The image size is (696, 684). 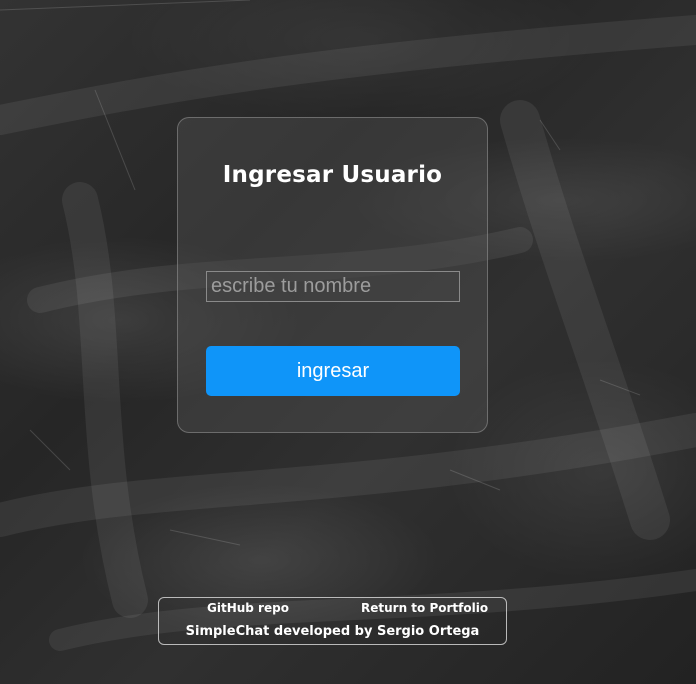 What do you see at coordinates (332, 175) in the screenshot?
I see `login-title: Ingresar Usuario` at bounding box center [332, 175].